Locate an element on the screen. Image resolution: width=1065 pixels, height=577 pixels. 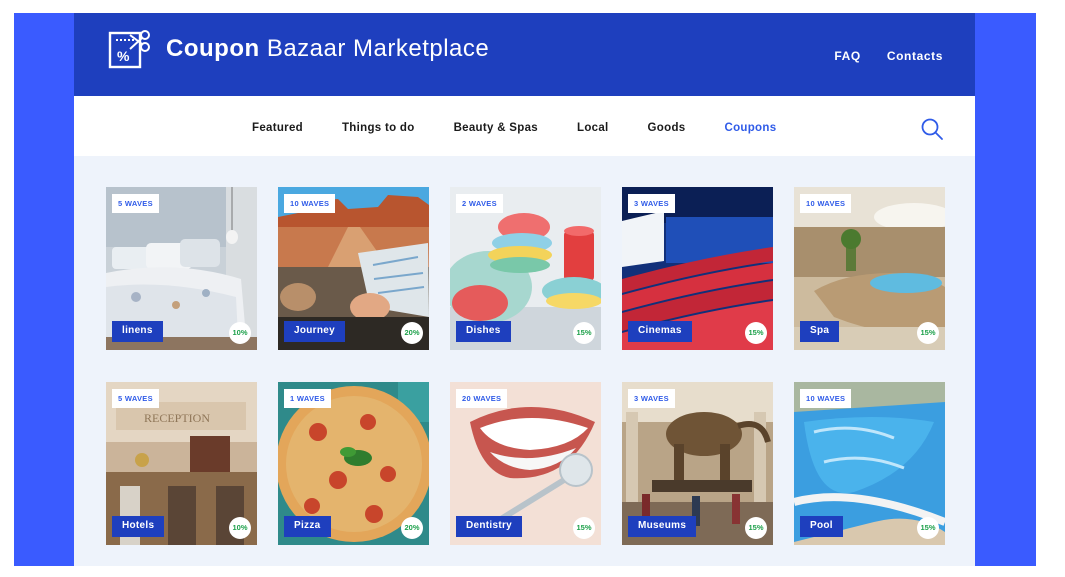
waves-badge: 2 WAVES is located at coordinates (479, 203).